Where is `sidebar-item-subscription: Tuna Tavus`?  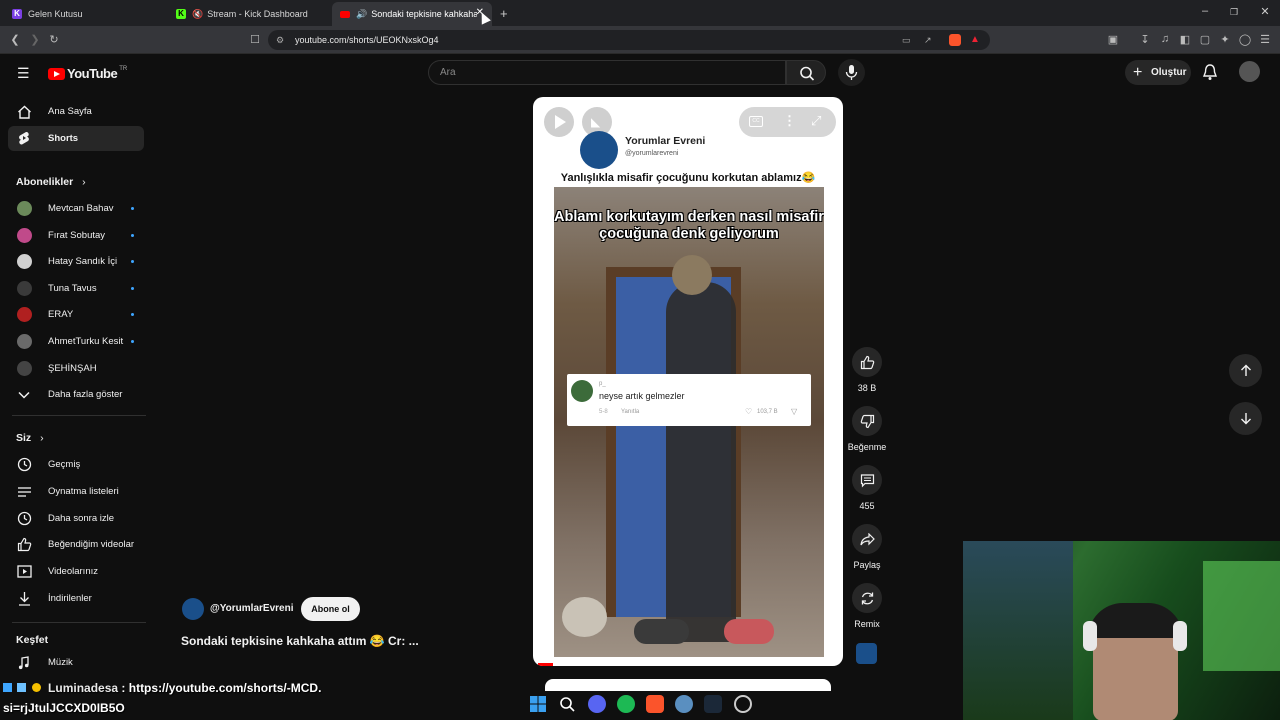
sidebar-item-subscription: Tuna Tavus is located at coordinates (76, 288).